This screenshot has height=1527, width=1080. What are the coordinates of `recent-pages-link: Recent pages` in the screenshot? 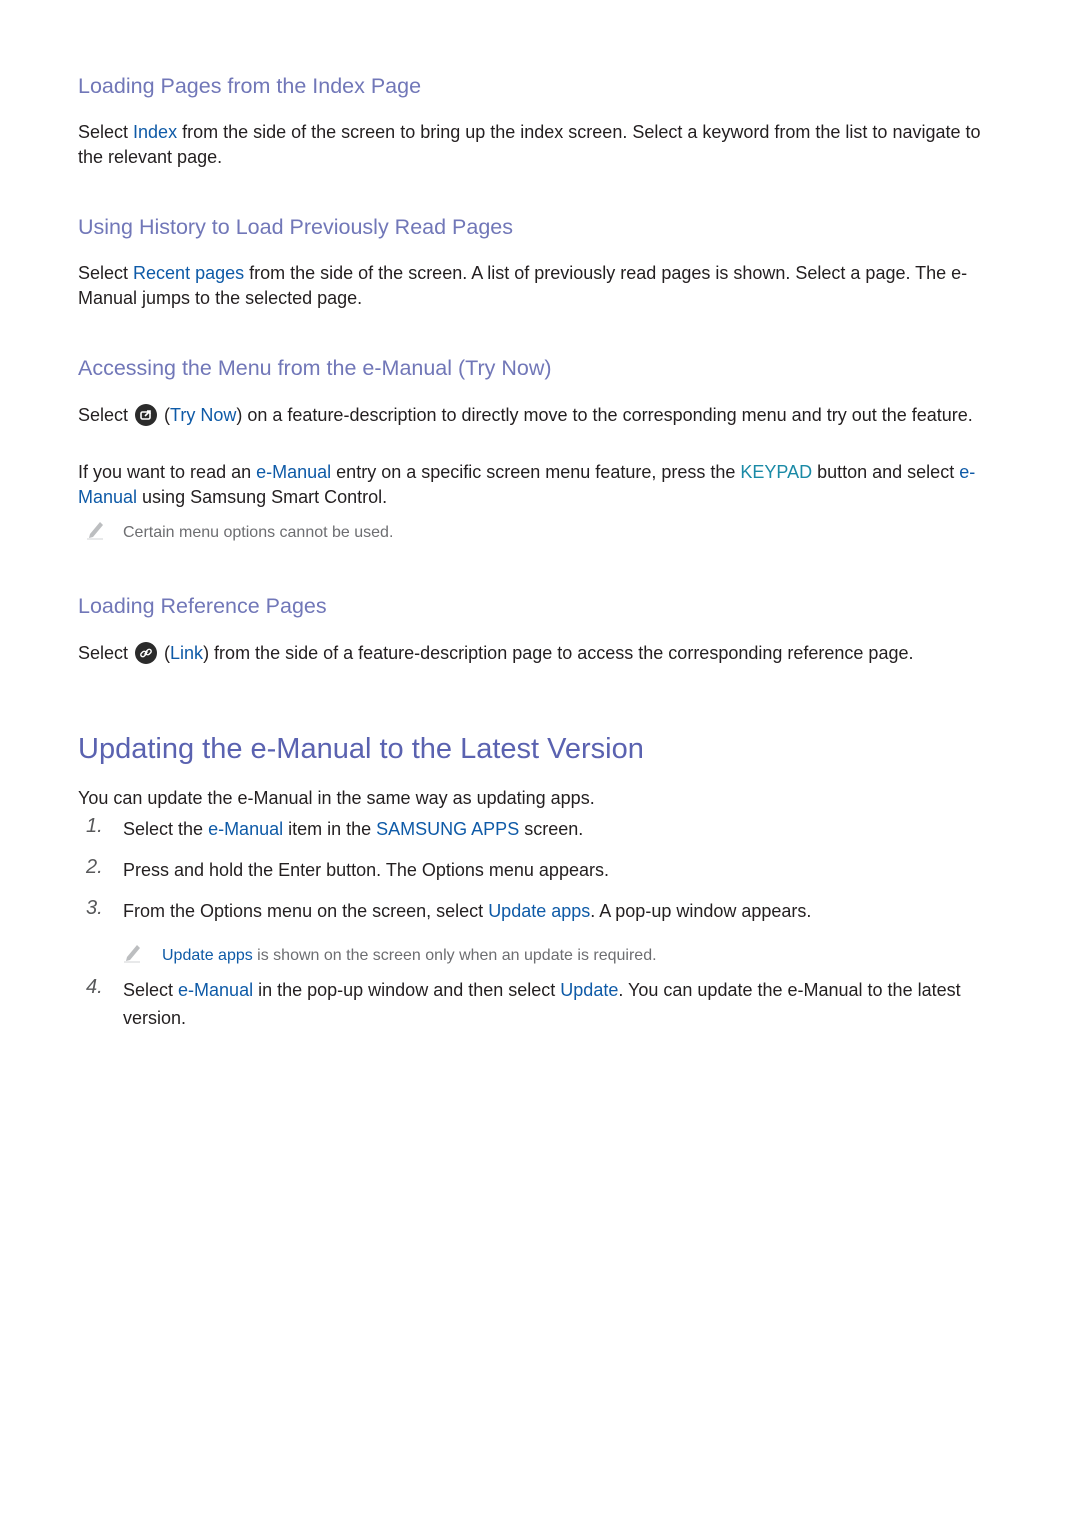 It's located at (188, 273).